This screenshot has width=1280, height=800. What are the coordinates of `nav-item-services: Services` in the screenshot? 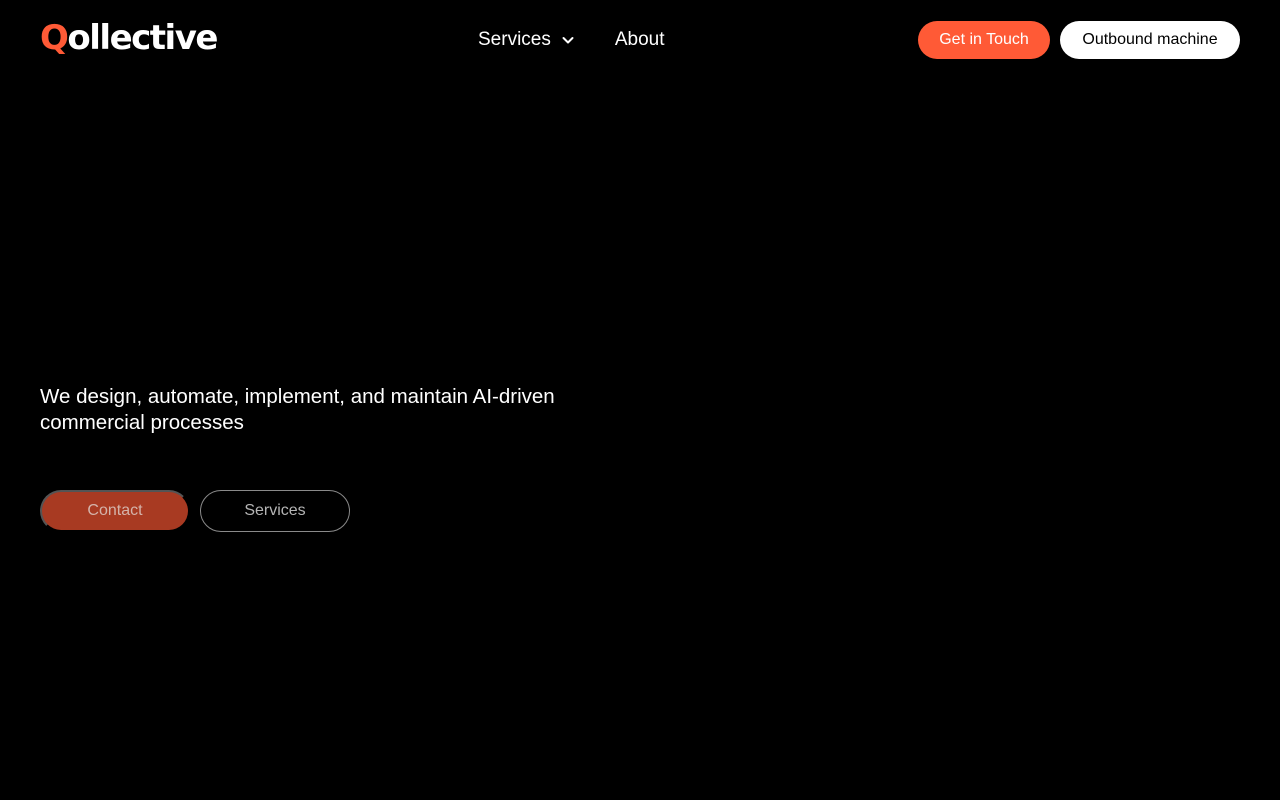 It's located at (526, 40).